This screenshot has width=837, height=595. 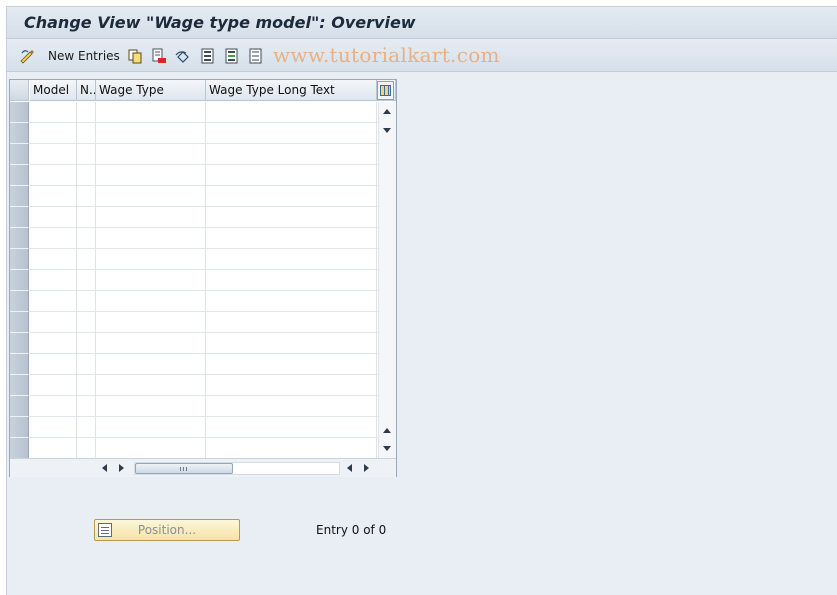 What do you see at coordinates (86, 90) in the screenshot?
I see `column-header-number: N..` at bounding box center [86, 90].